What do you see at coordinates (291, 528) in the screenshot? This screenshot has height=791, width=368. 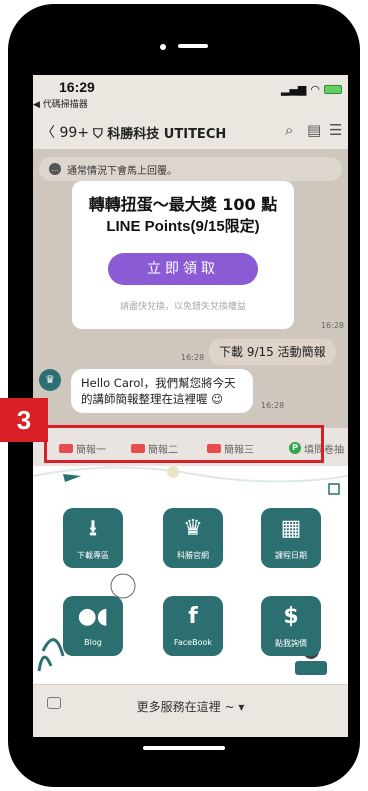 I see `calendar-icon: ▦` at bounding box center [291, 528].